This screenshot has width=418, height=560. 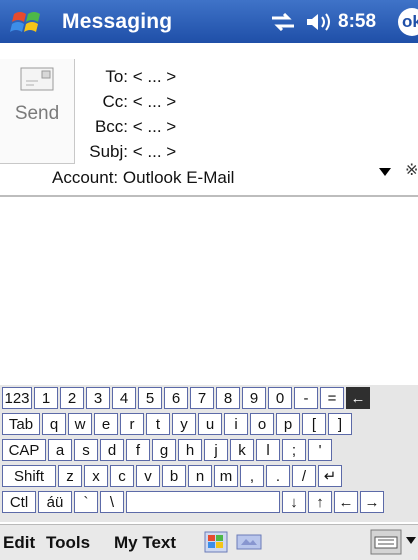 What do you see at coordinates (154, 151) in the screenshot?
I see `subject-value: < ... >` at bounding box center [154, 151].